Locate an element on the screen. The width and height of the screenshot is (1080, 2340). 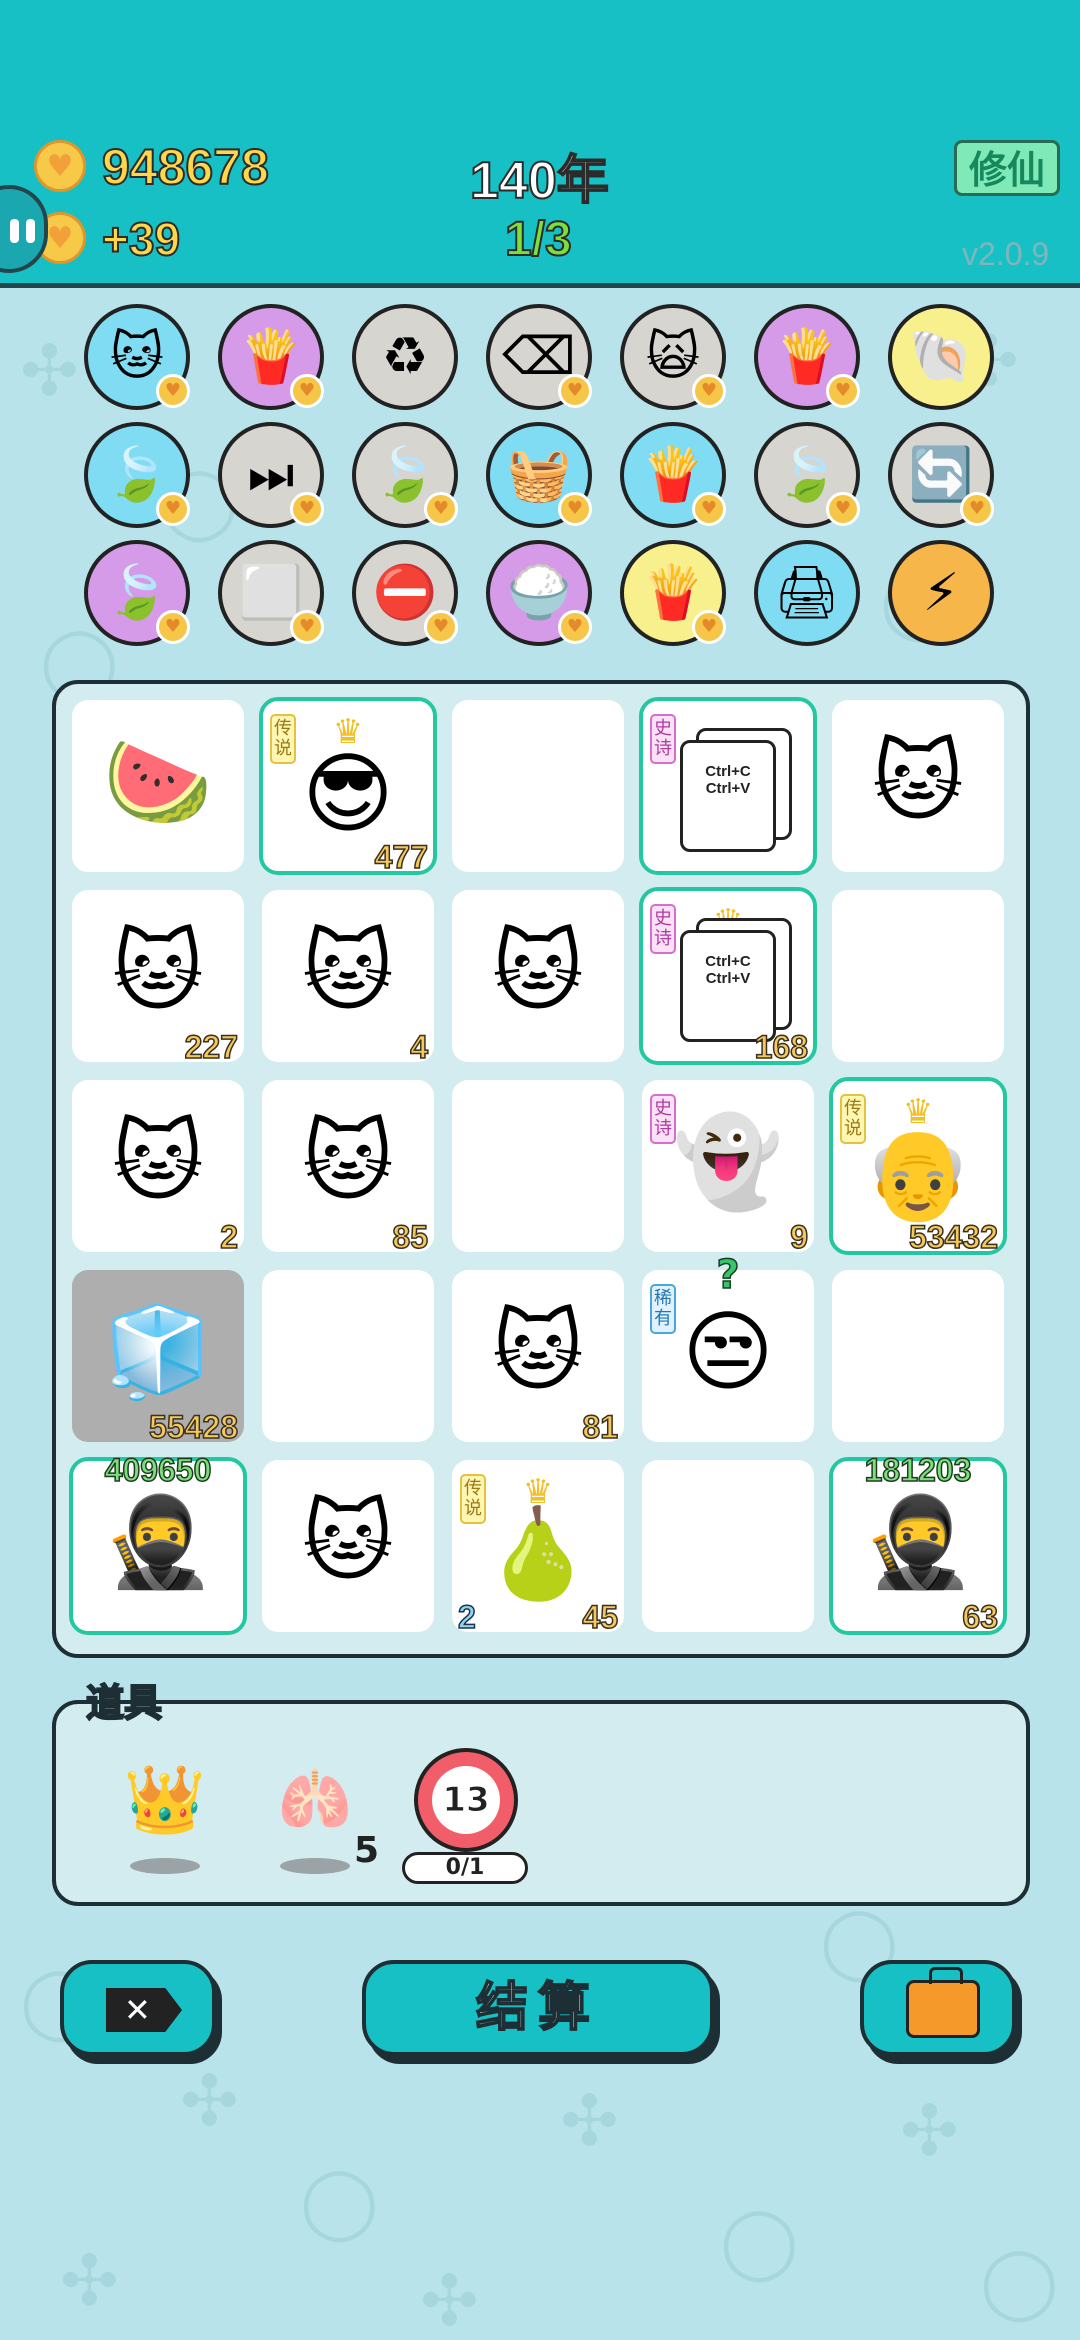
board-cell: ♛Ctrl+C Ctrl+V史诗168 is located at coordinates (728, 976).